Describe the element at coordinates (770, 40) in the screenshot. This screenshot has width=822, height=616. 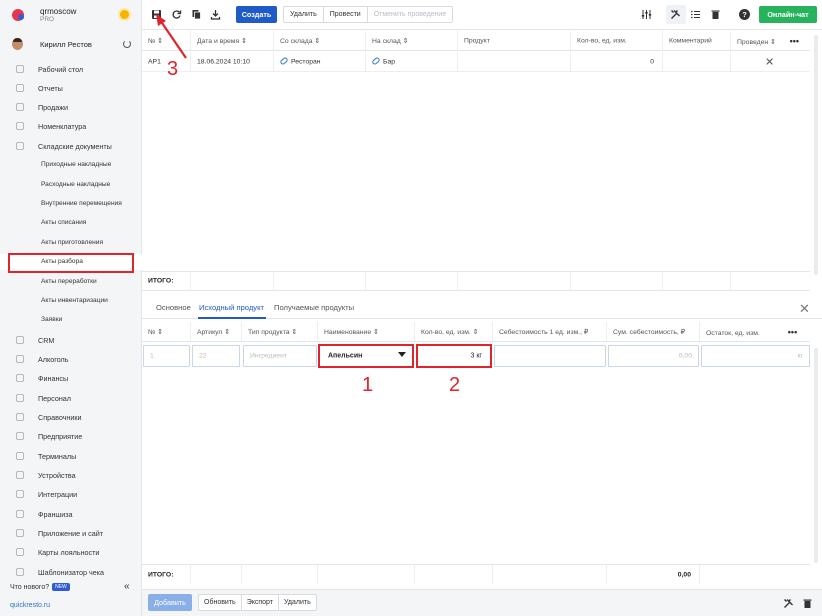
I see `col-header-conducted: Проведен ⇕ •••` at that location.